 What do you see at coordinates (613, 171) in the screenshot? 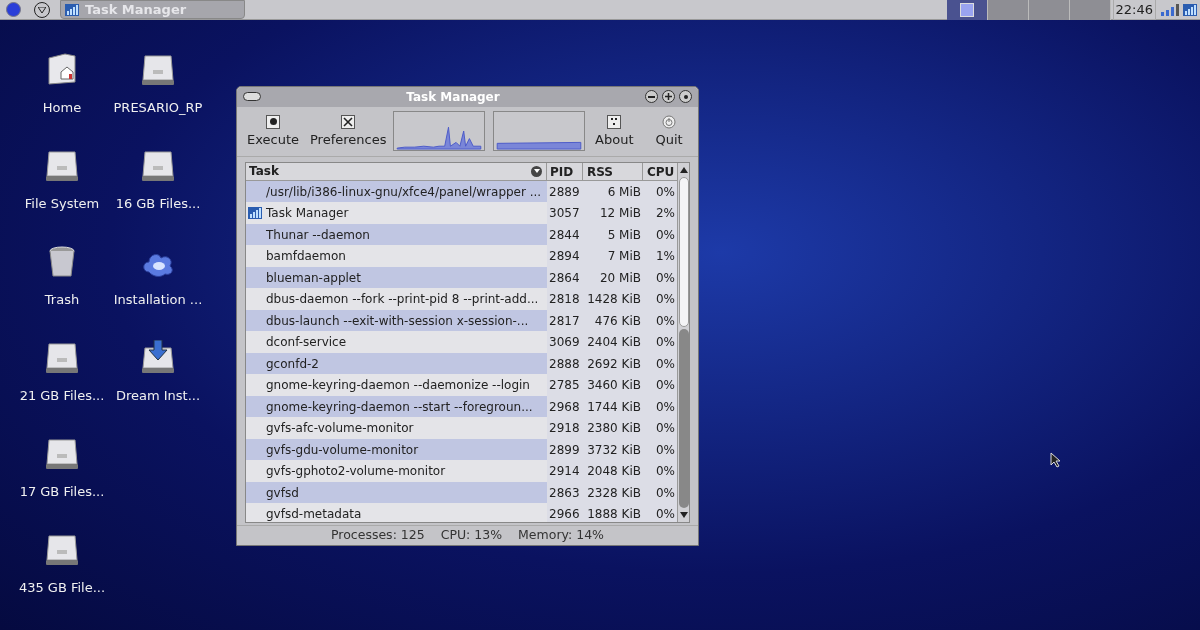
I see `column-header: RSS` at bounding box center [613, 171].